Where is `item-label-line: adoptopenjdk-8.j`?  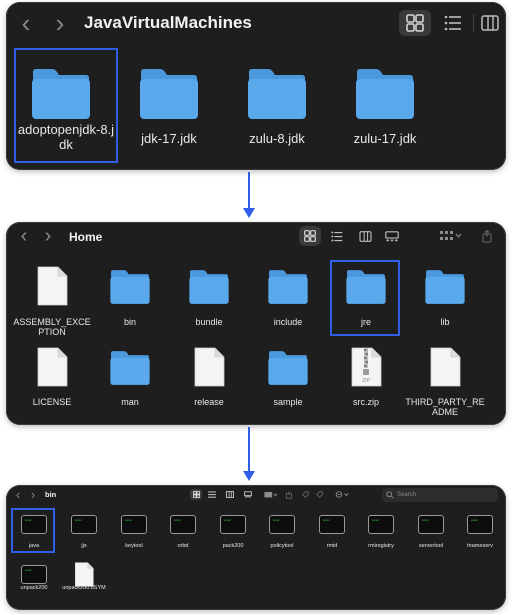 item-label-line: adoptopenjdk-8.j is located at coordinates (66, 129).